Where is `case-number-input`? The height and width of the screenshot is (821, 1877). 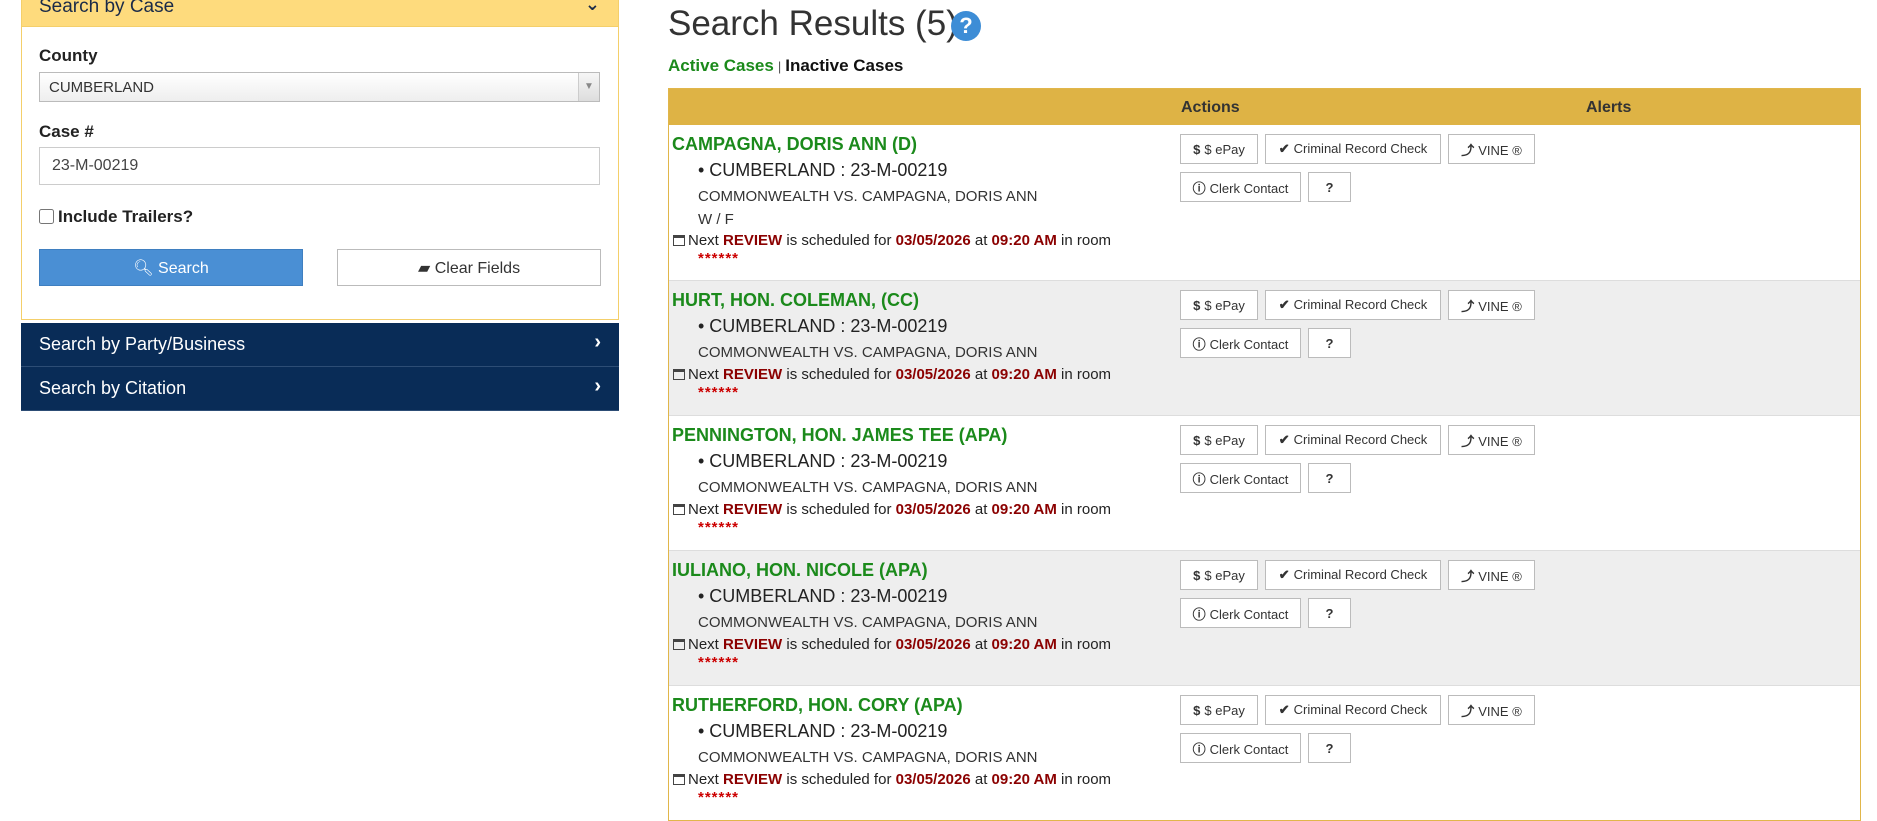
case-number-input is located at coordinates (319, 166).